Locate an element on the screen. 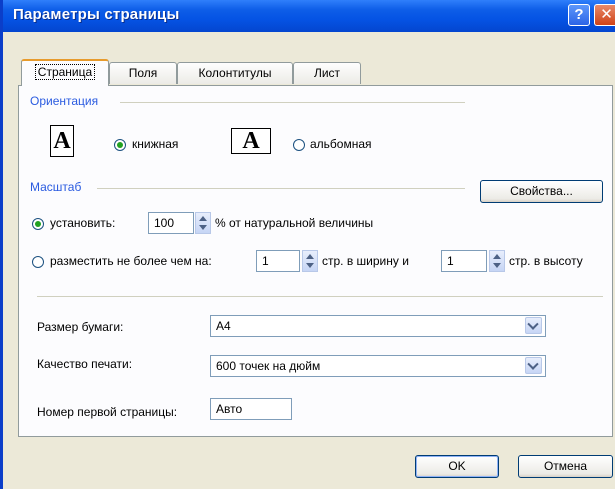 This screenshot has width=615, height=489. paper-size-label: Размер бумаги: is located at coordinates (80, 327).